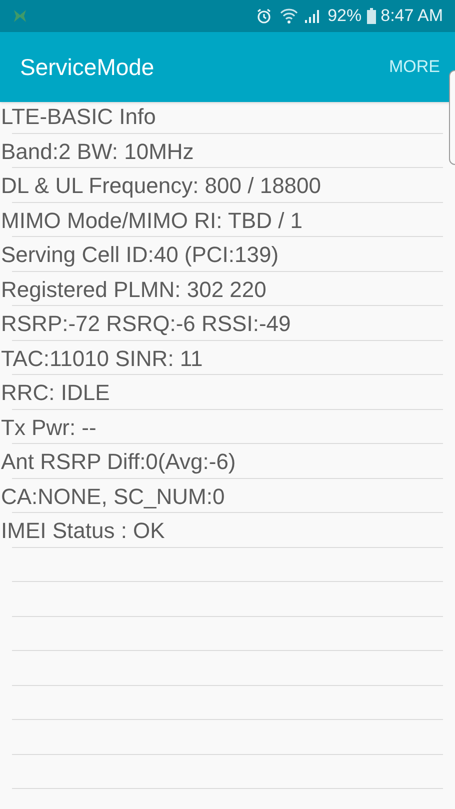  I want to click on info-line: RRC: IDLE, so click(55, 393).